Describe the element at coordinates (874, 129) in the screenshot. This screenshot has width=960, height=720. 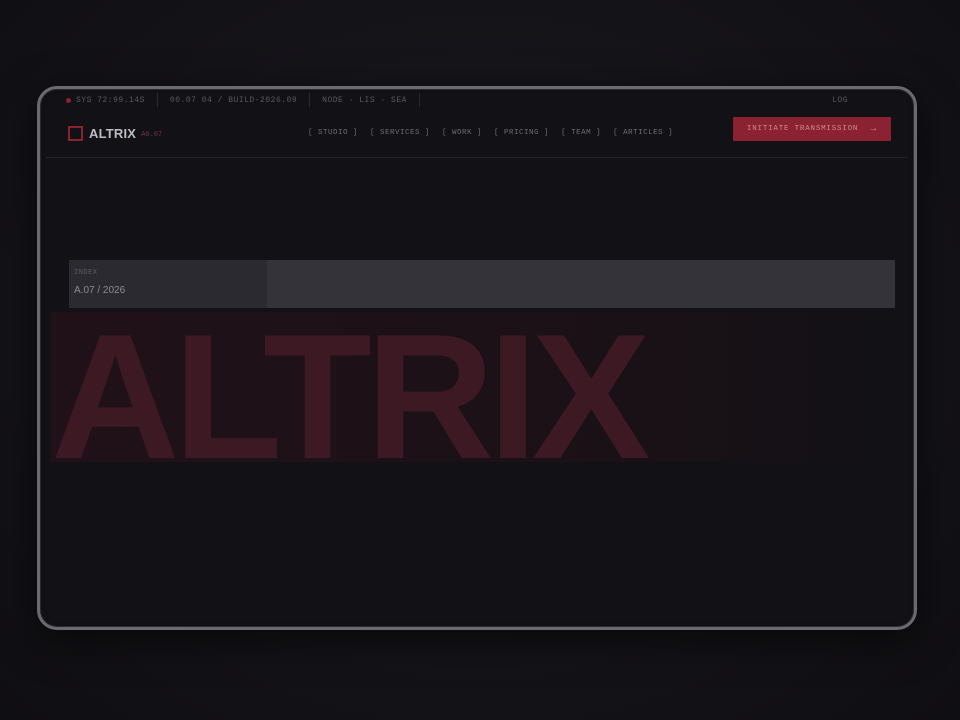
I see `arrow-right-icon: →` at that location.